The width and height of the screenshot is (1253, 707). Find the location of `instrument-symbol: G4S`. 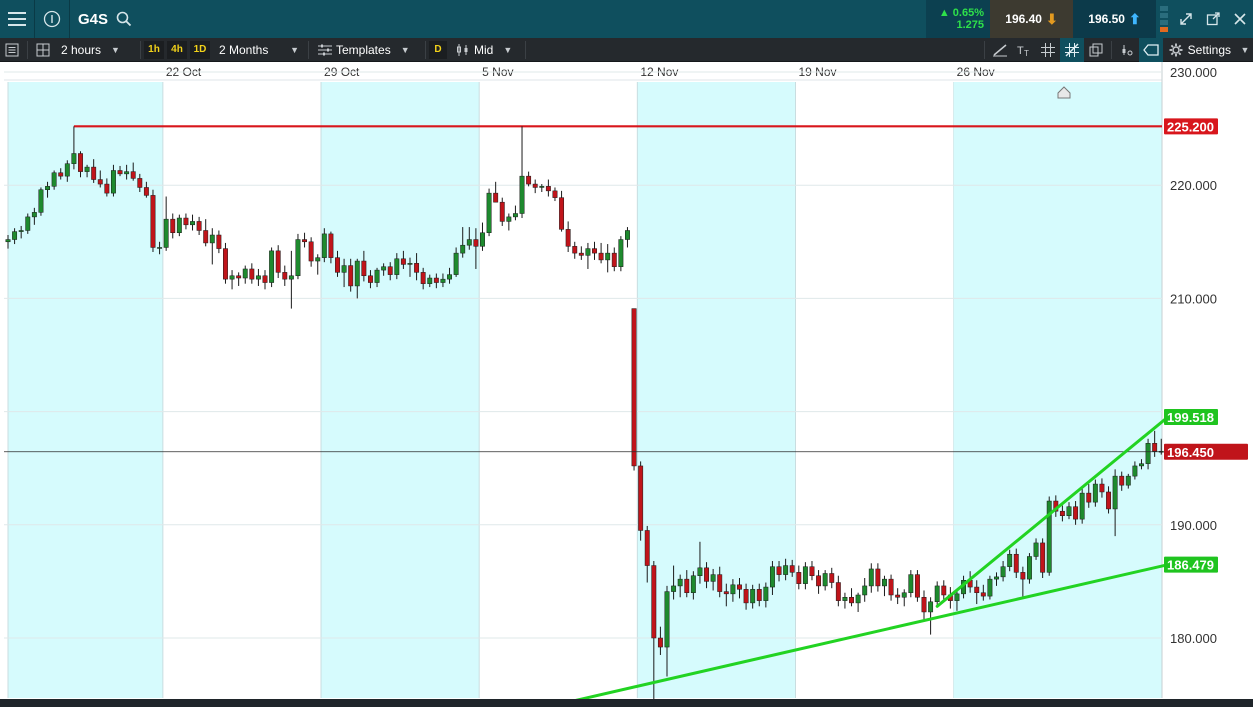

instrument-symbol: G4S is located at coordinates (93, 19).